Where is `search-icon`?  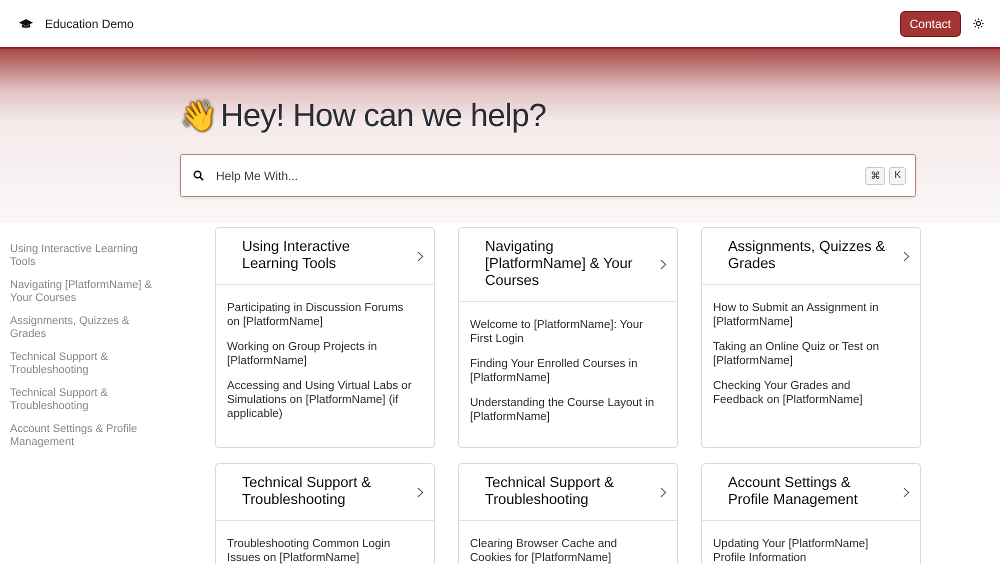 search-icon is located at coordinates (198, 175).